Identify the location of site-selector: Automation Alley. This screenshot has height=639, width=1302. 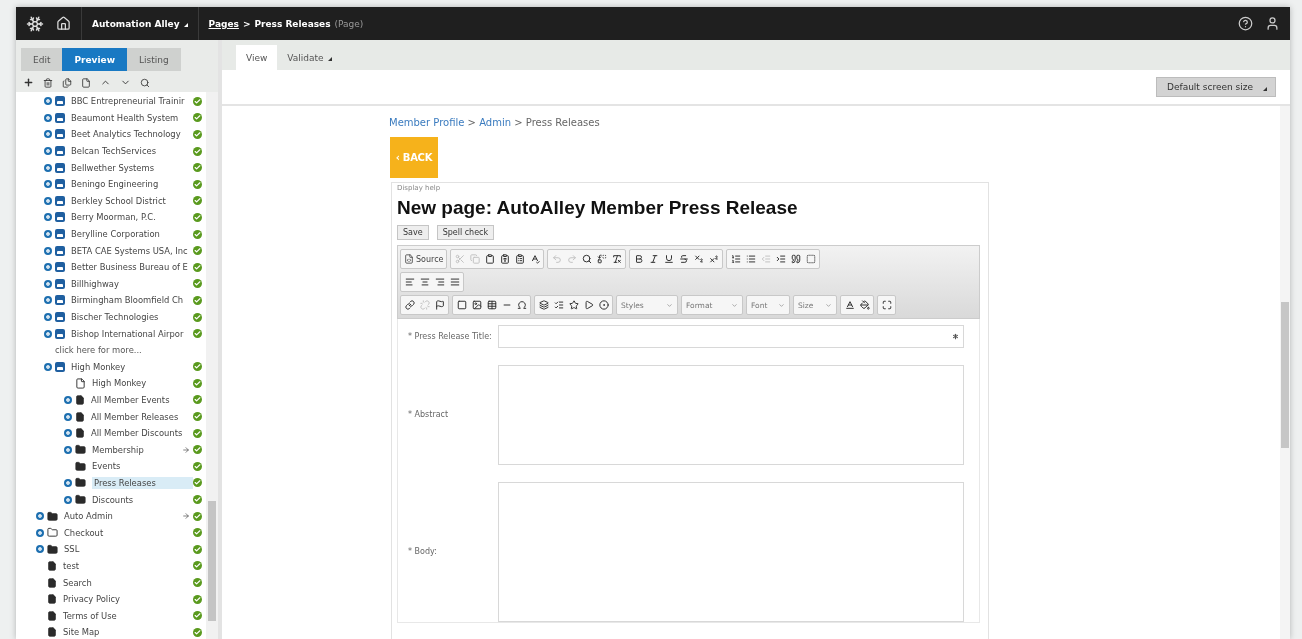
(136, 23).